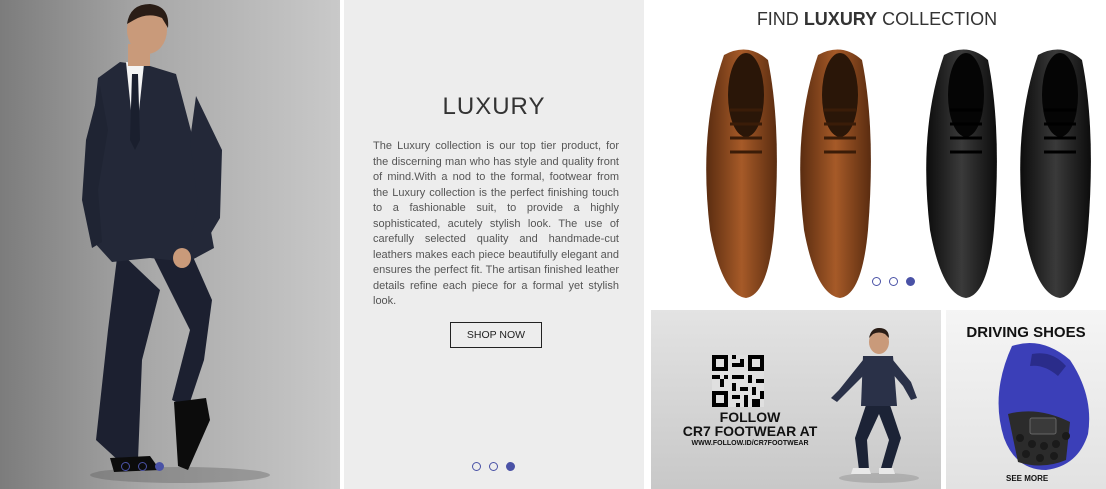 The width and height of the screenshot is (1106, 489). I want to click on dancing-model-image, so click(875, 405).